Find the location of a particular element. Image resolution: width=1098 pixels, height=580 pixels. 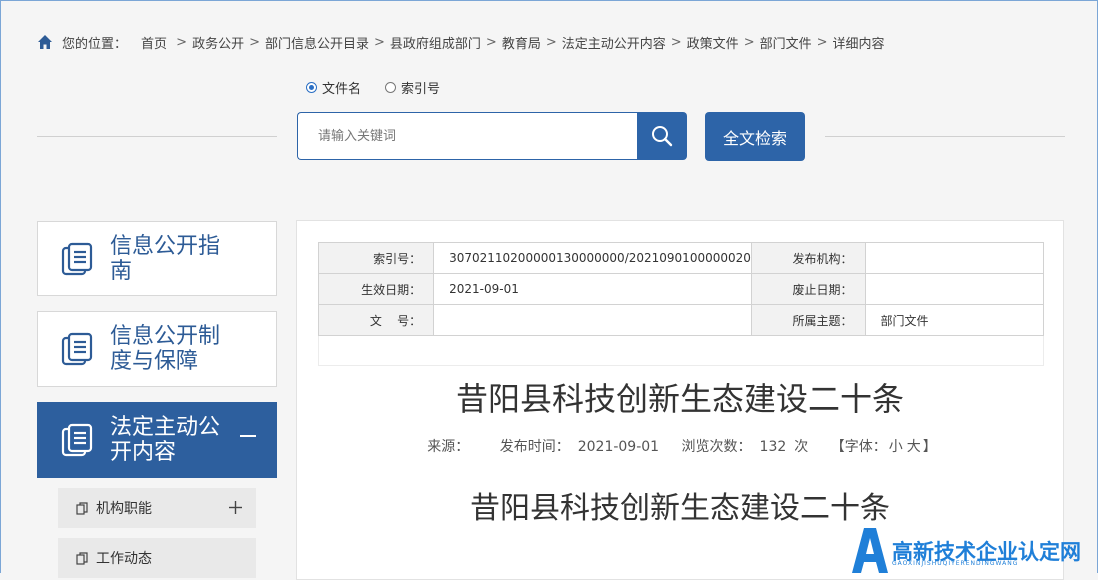

article-info-bar: 来源： 发布时间： 2021-09-01 浏览次数： 132 次 【字体：小大】 is located at coordinates (680, 446).